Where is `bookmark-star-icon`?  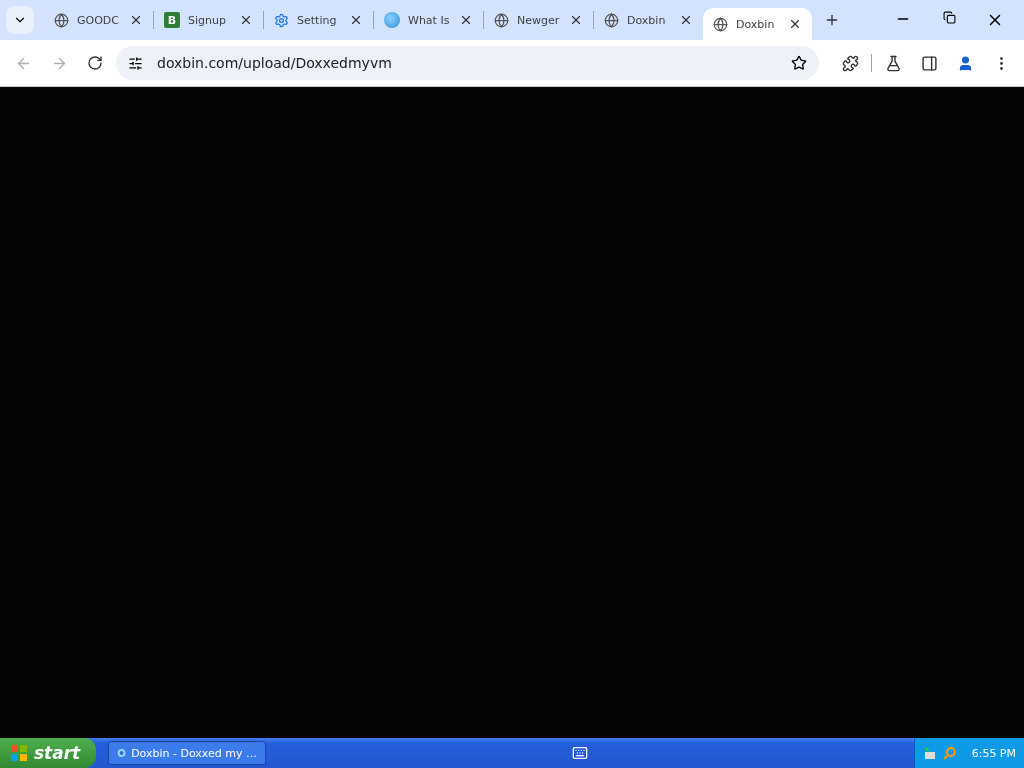 bookmark-star-icon is located at coordinates (799, 63).